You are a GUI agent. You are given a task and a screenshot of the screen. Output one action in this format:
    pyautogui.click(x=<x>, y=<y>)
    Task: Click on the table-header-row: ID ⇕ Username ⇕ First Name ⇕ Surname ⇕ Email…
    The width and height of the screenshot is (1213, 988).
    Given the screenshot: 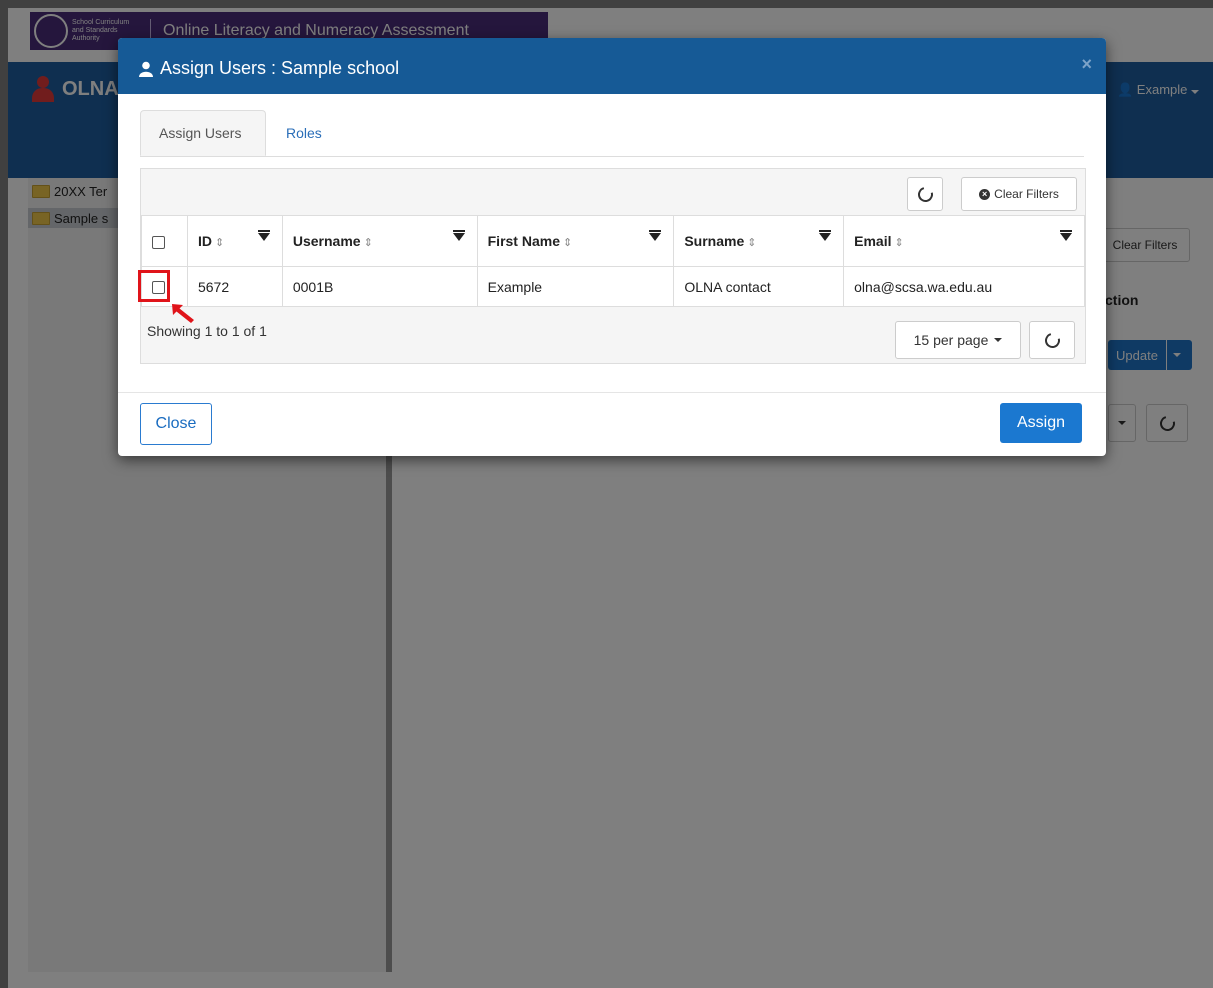 What is the action you would take?
    pyautogui.click(x=613, y=241)
    